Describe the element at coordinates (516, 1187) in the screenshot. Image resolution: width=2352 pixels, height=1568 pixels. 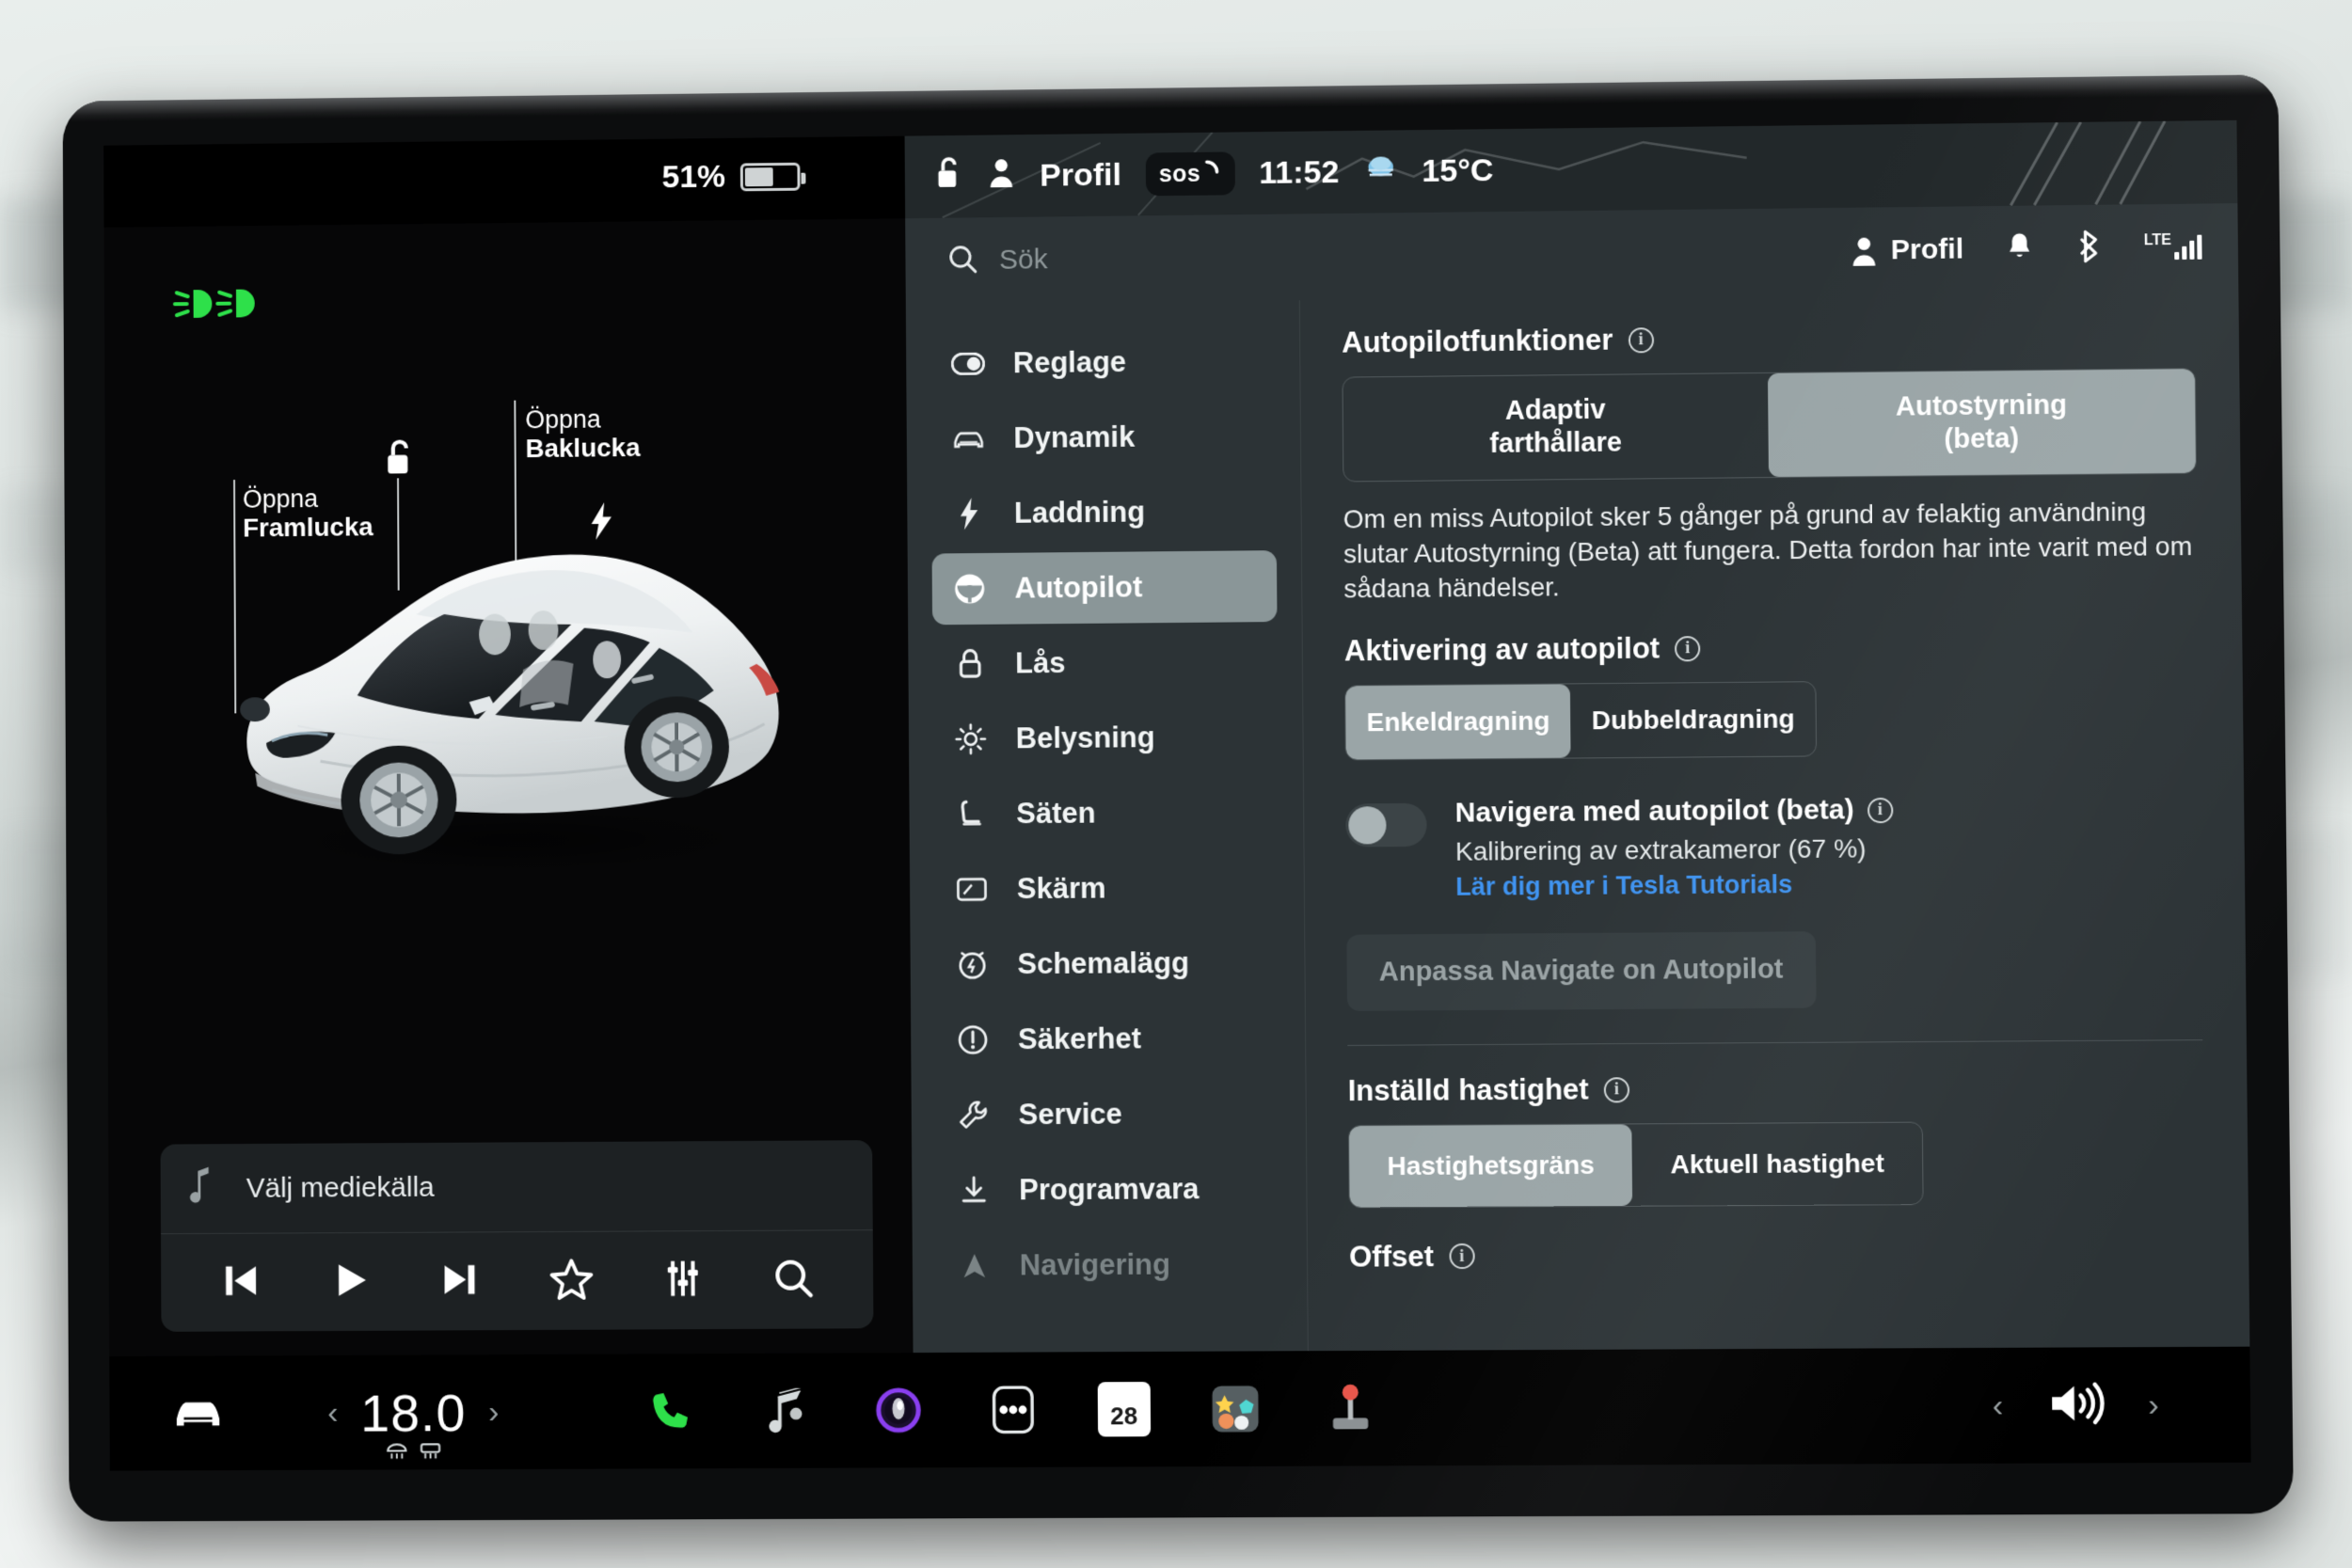
I see `media-source-row: Välj mediekälla` at that location.